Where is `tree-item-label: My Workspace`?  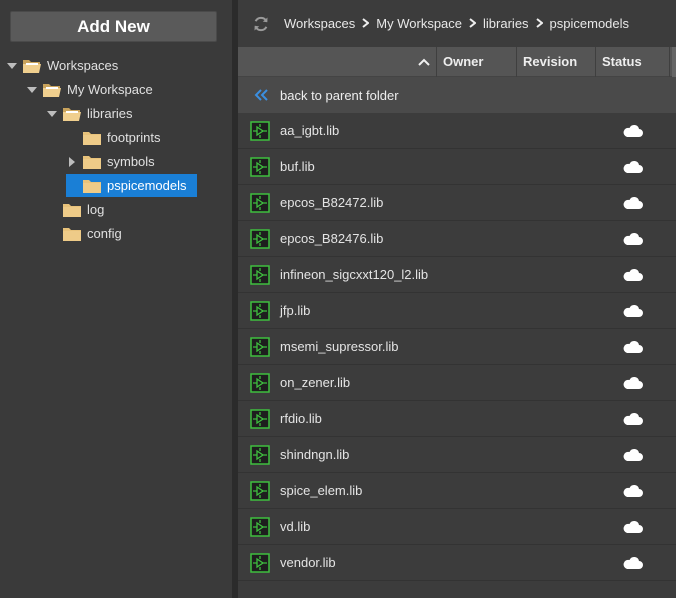
tree-item-label: My Workspace is located at coordinates (110, 89).